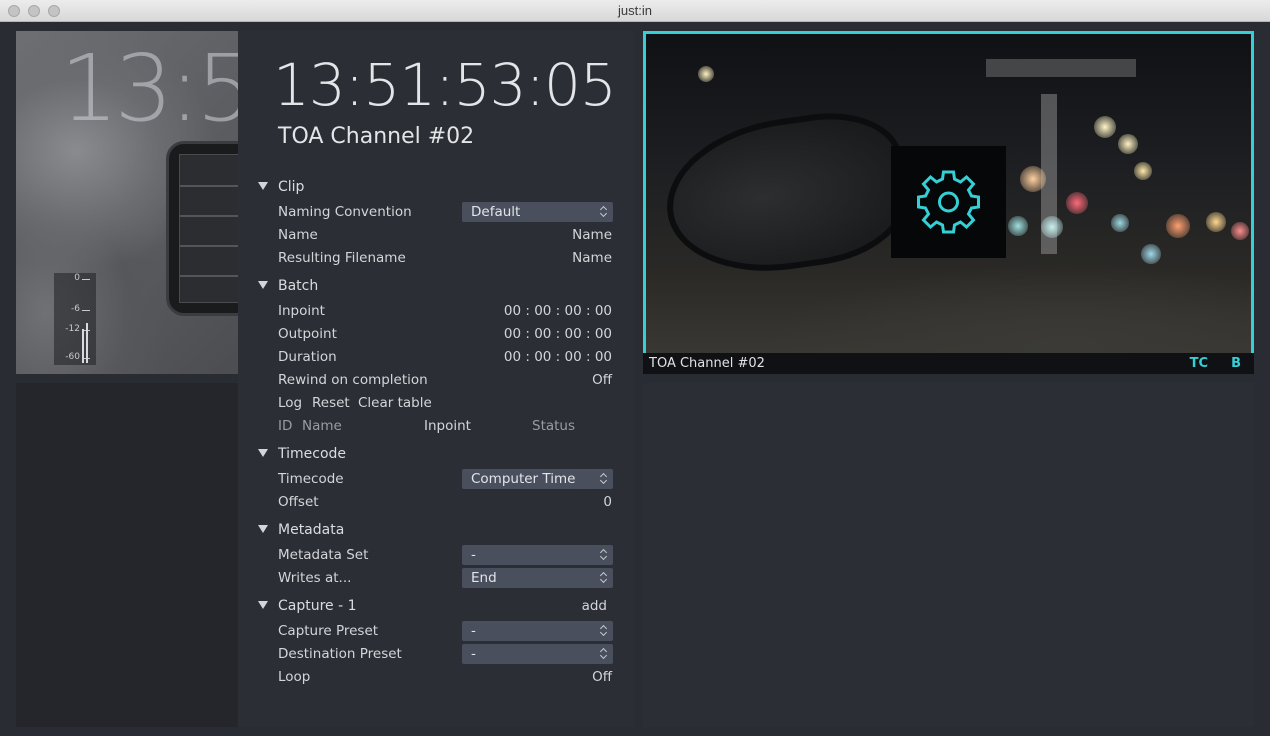 This screenshot has width=1270, height=736. I want to click on source-preview-thumbnail: 13:5 0 -6 -12 -60, so click(127, 202).